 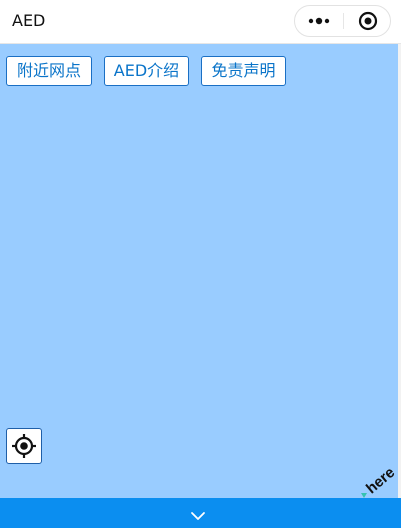 I want to click on more-dots-icon, so click(x=319, y=21).